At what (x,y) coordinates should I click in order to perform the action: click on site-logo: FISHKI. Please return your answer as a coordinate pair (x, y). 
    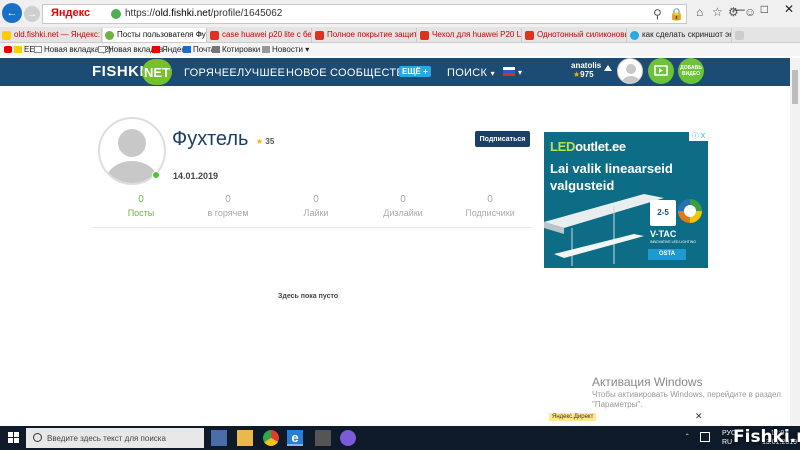
    Looking at the image, I should click on (118, 71).